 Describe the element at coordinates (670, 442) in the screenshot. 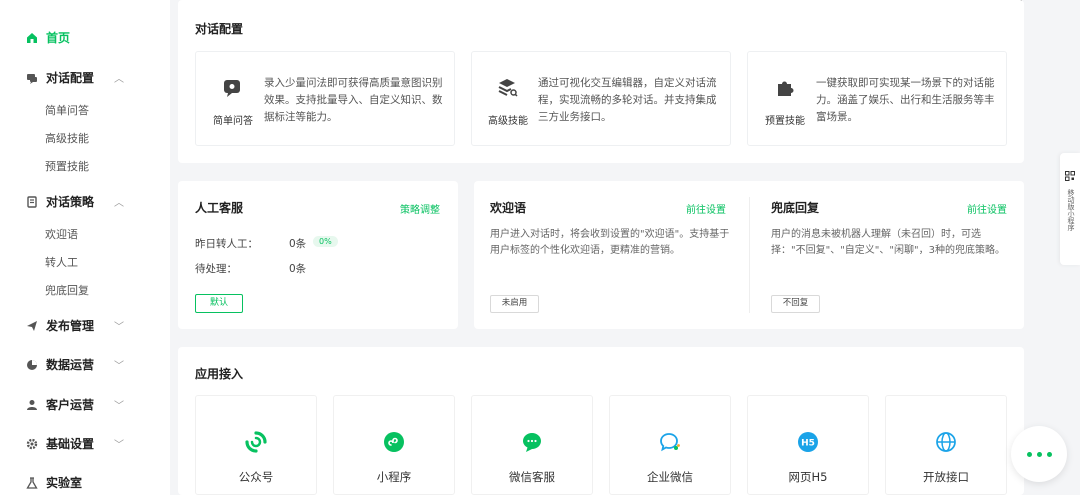

I see `work-wechat-icon` at that location.